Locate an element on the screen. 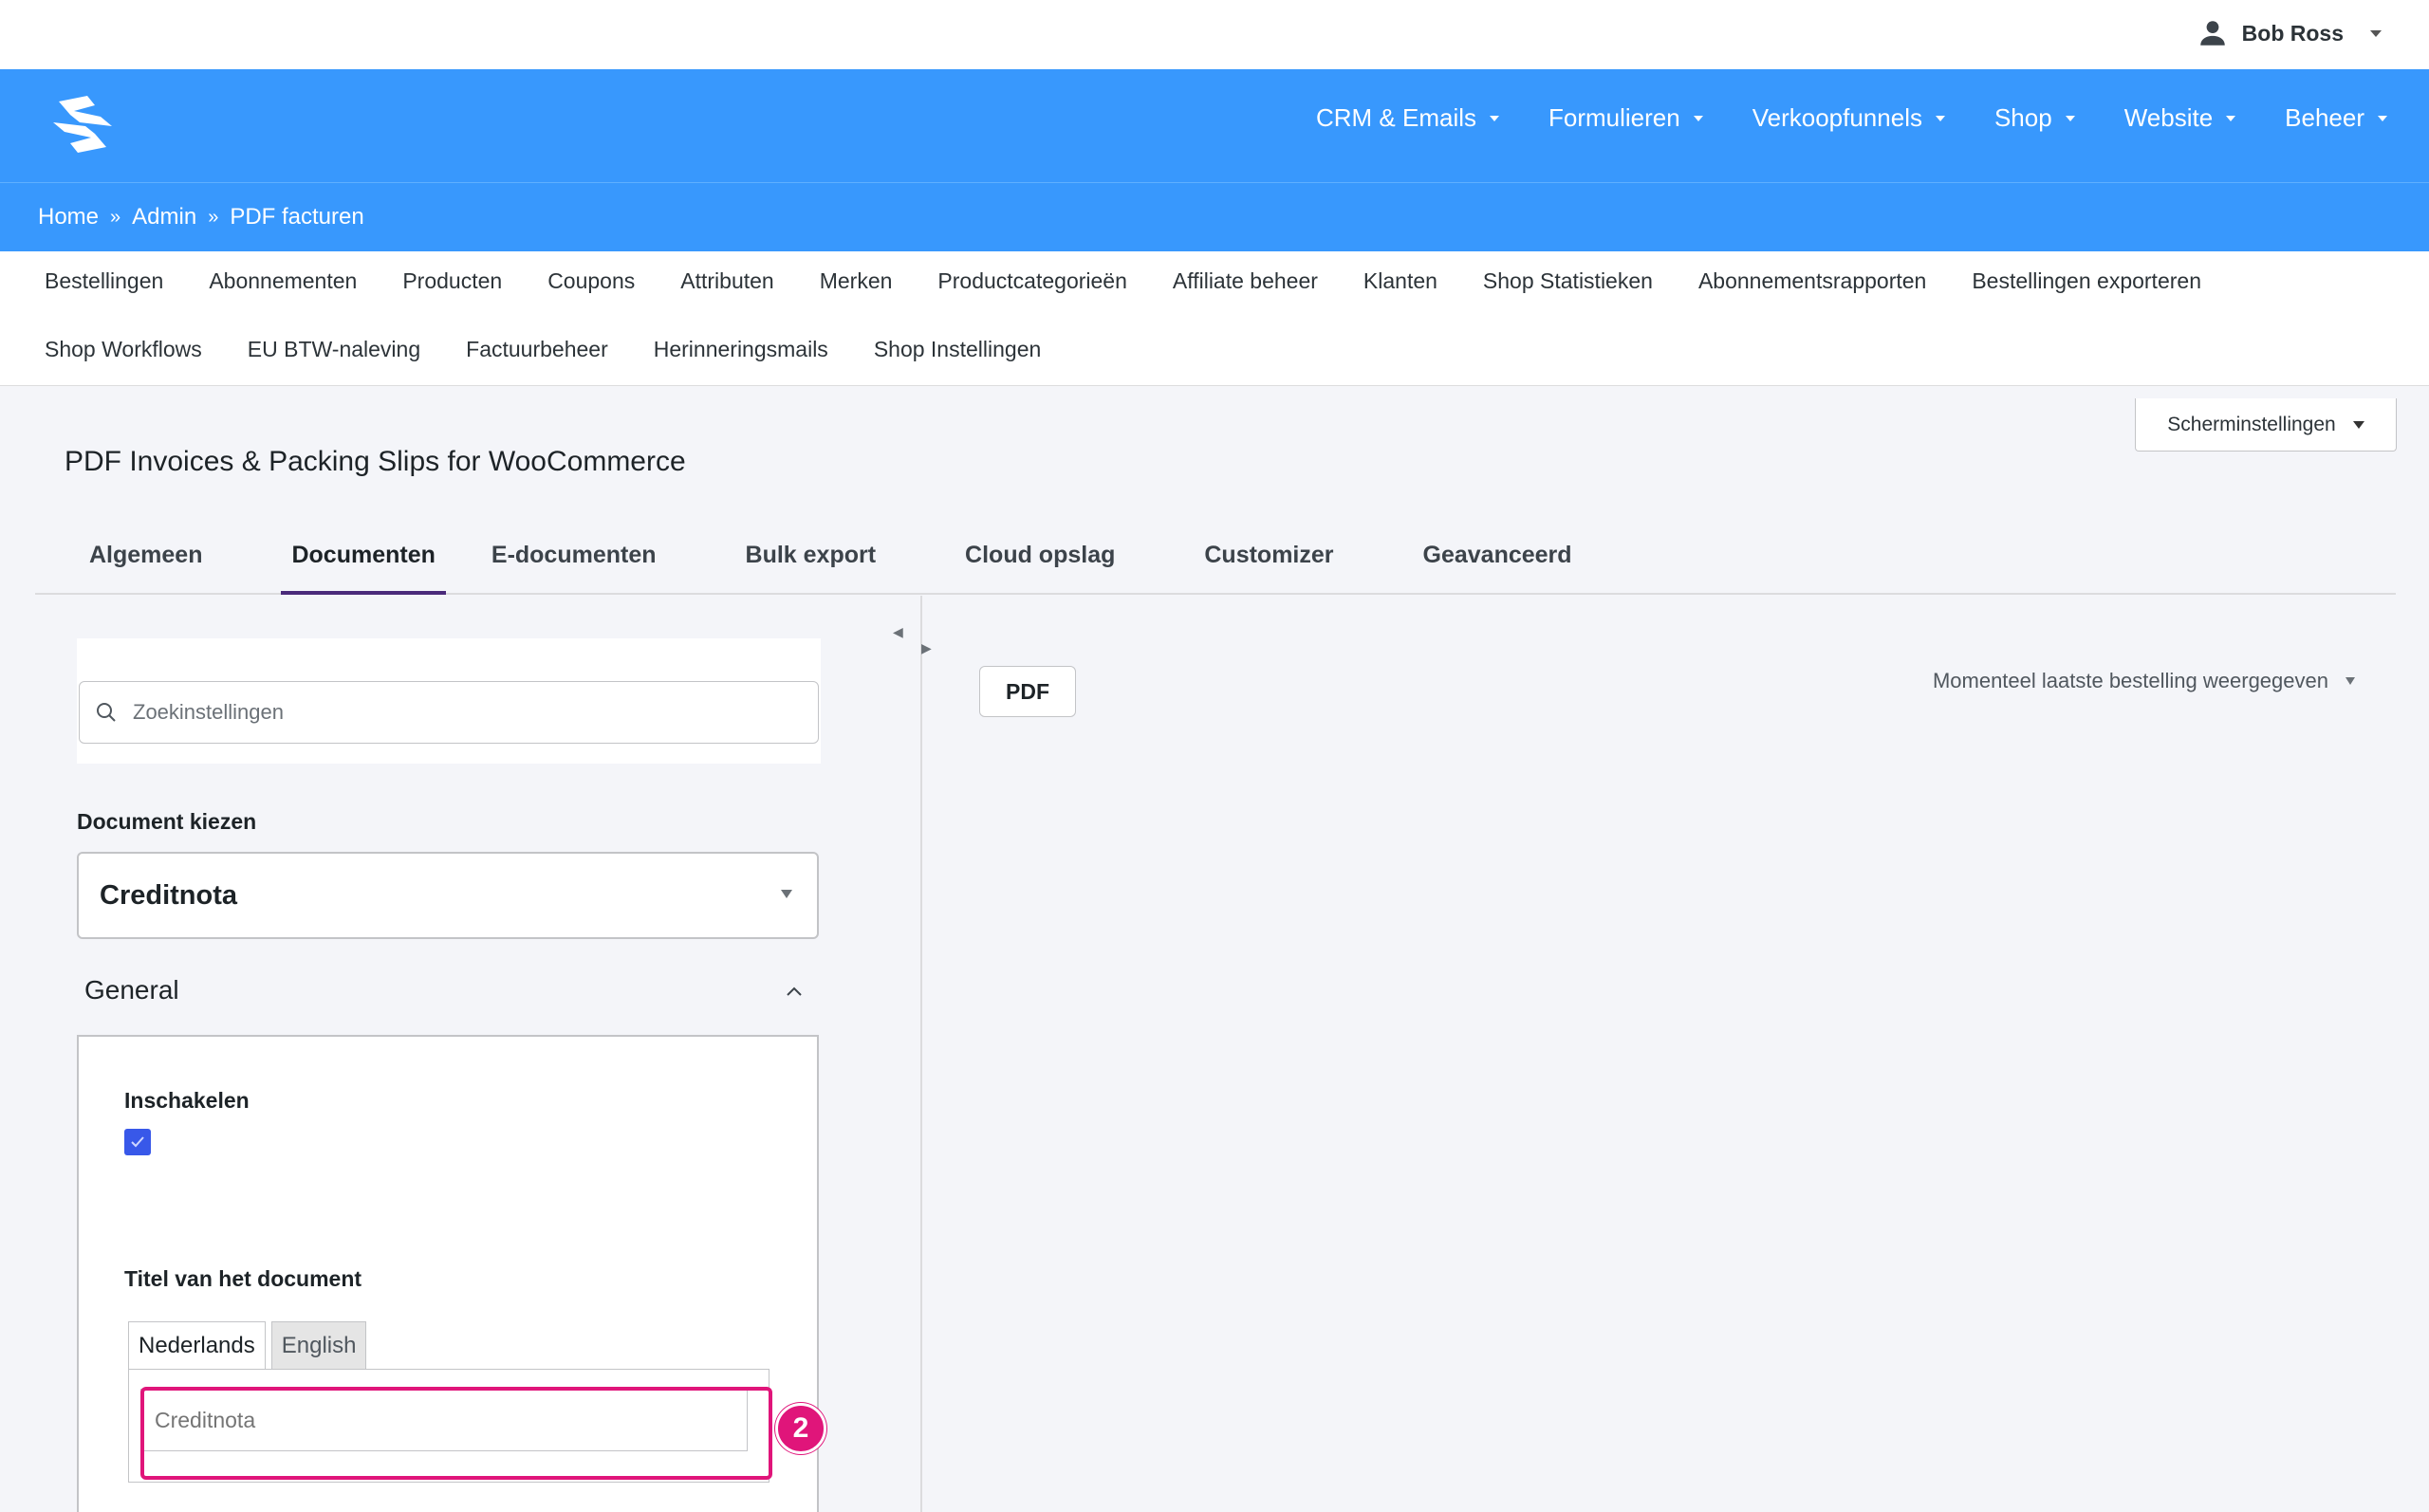 The image size is (2429, 1512). chevron-up-icon is located at coordinates (794, 991).